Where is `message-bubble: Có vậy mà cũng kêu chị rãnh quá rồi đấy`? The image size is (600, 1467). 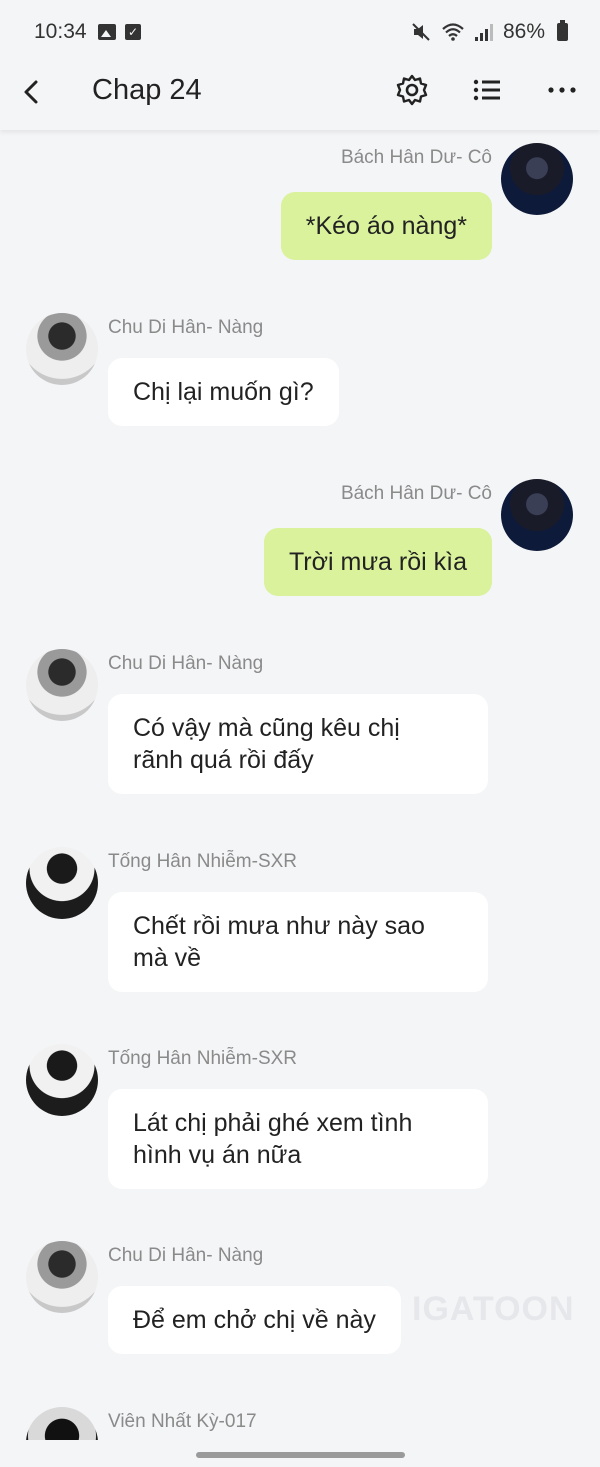
message-bubble: Có vậy mà cũng kêu chị rãnh quá rồi đấy is located at coordinates (298, 744).